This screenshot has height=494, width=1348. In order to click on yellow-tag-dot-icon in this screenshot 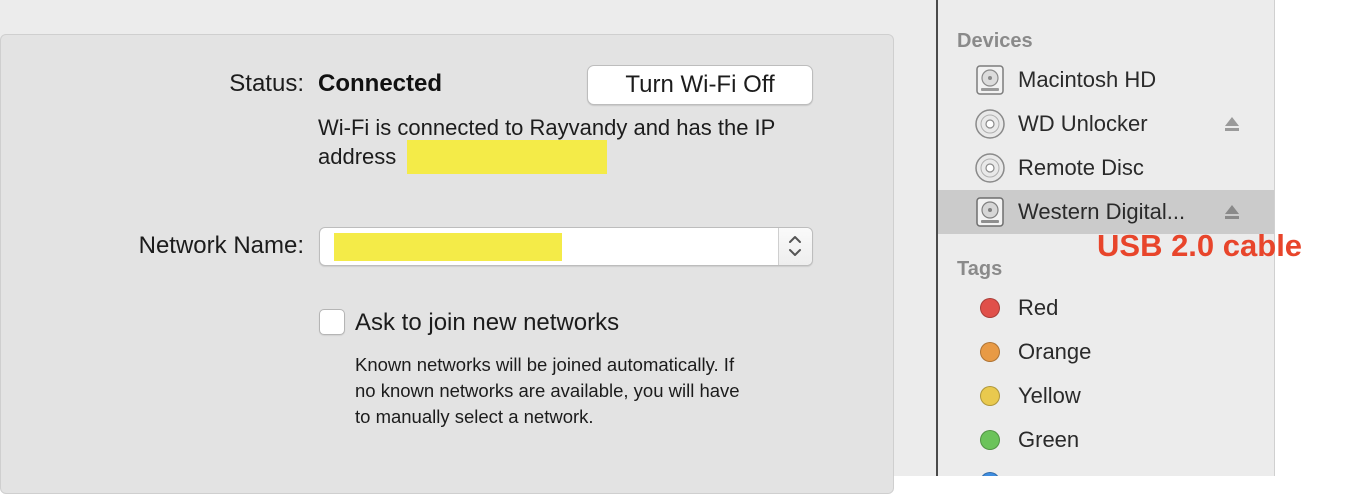, I will do `click(990, 396)`.